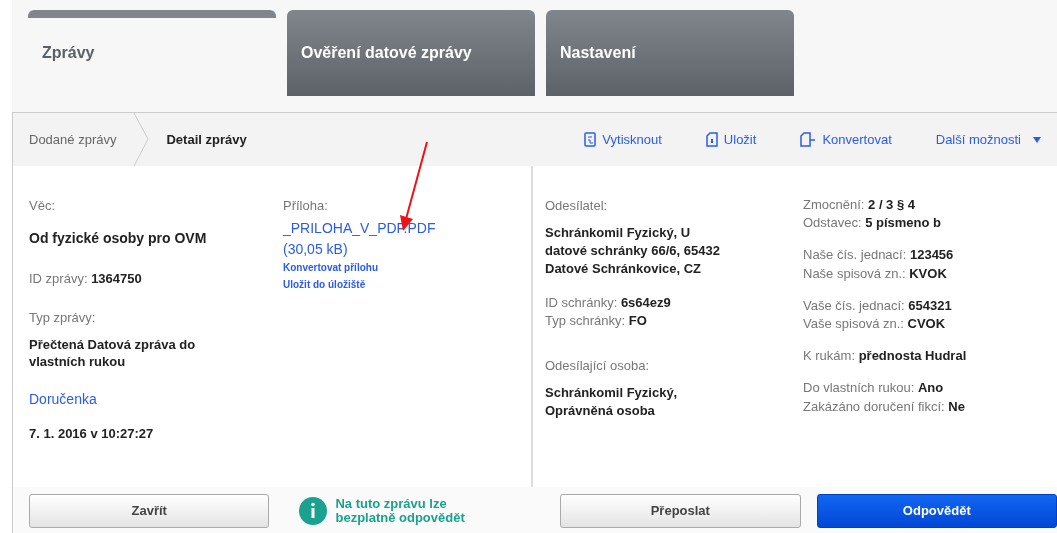  Describe the element at coordinates (73, 139) in the screenshot. I see `breadcrumb-link: Dodané zprávy` at that location.